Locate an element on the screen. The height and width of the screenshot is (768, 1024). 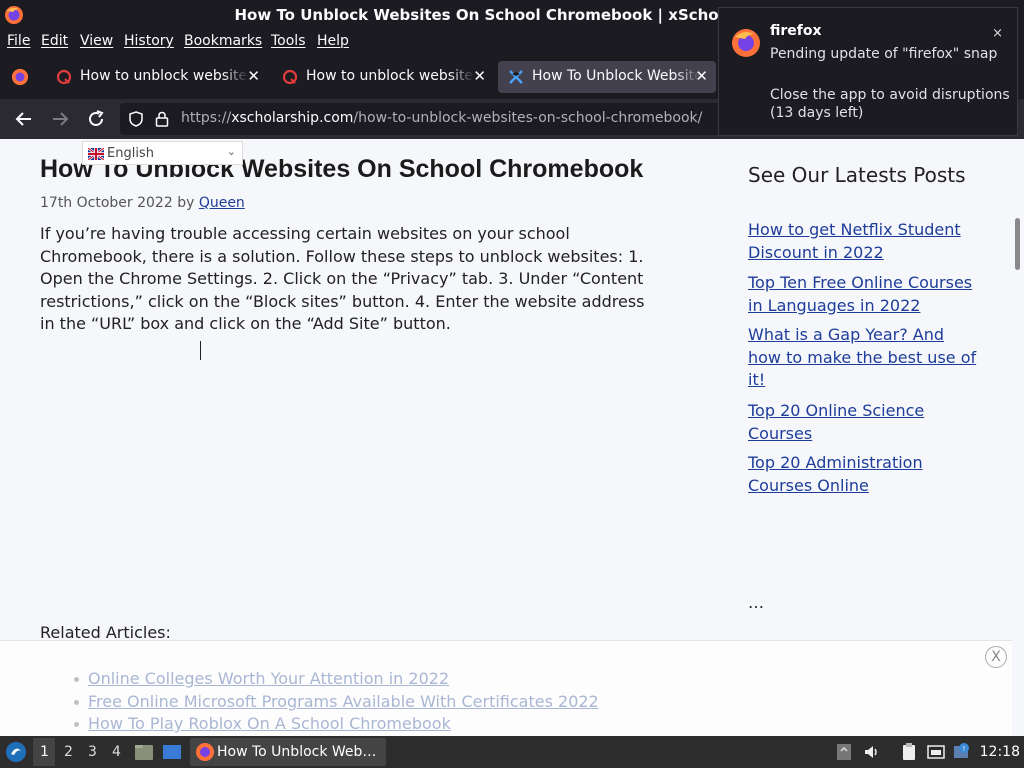
sidebar-post-link: Top 20 Online Science Courses is located at coordinates (863, 422).